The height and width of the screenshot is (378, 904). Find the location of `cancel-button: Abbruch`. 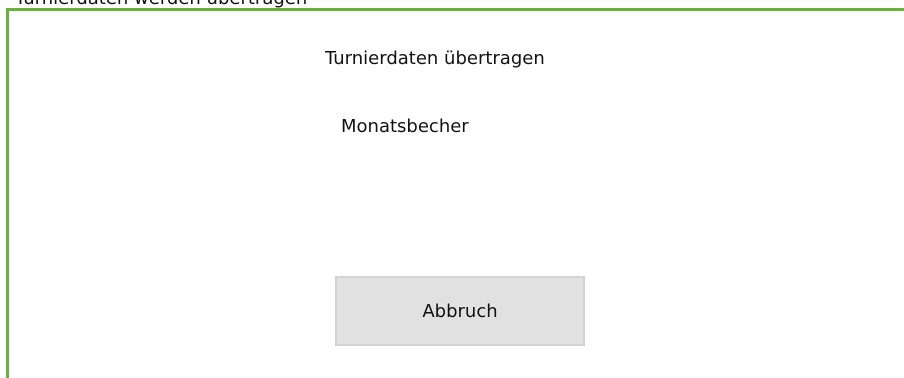

cancel-button: Abbruch is located at coordinates (460, 311).